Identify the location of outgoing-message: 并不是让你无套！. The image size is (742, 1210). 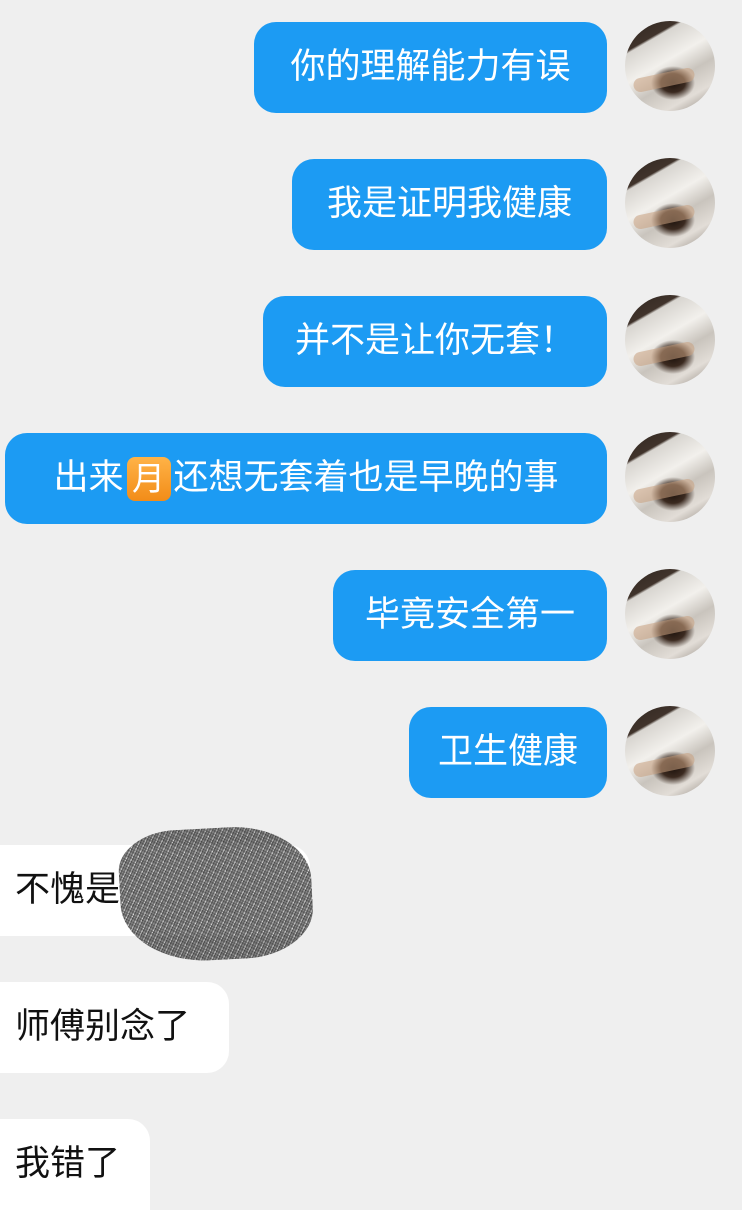
(435, 341).